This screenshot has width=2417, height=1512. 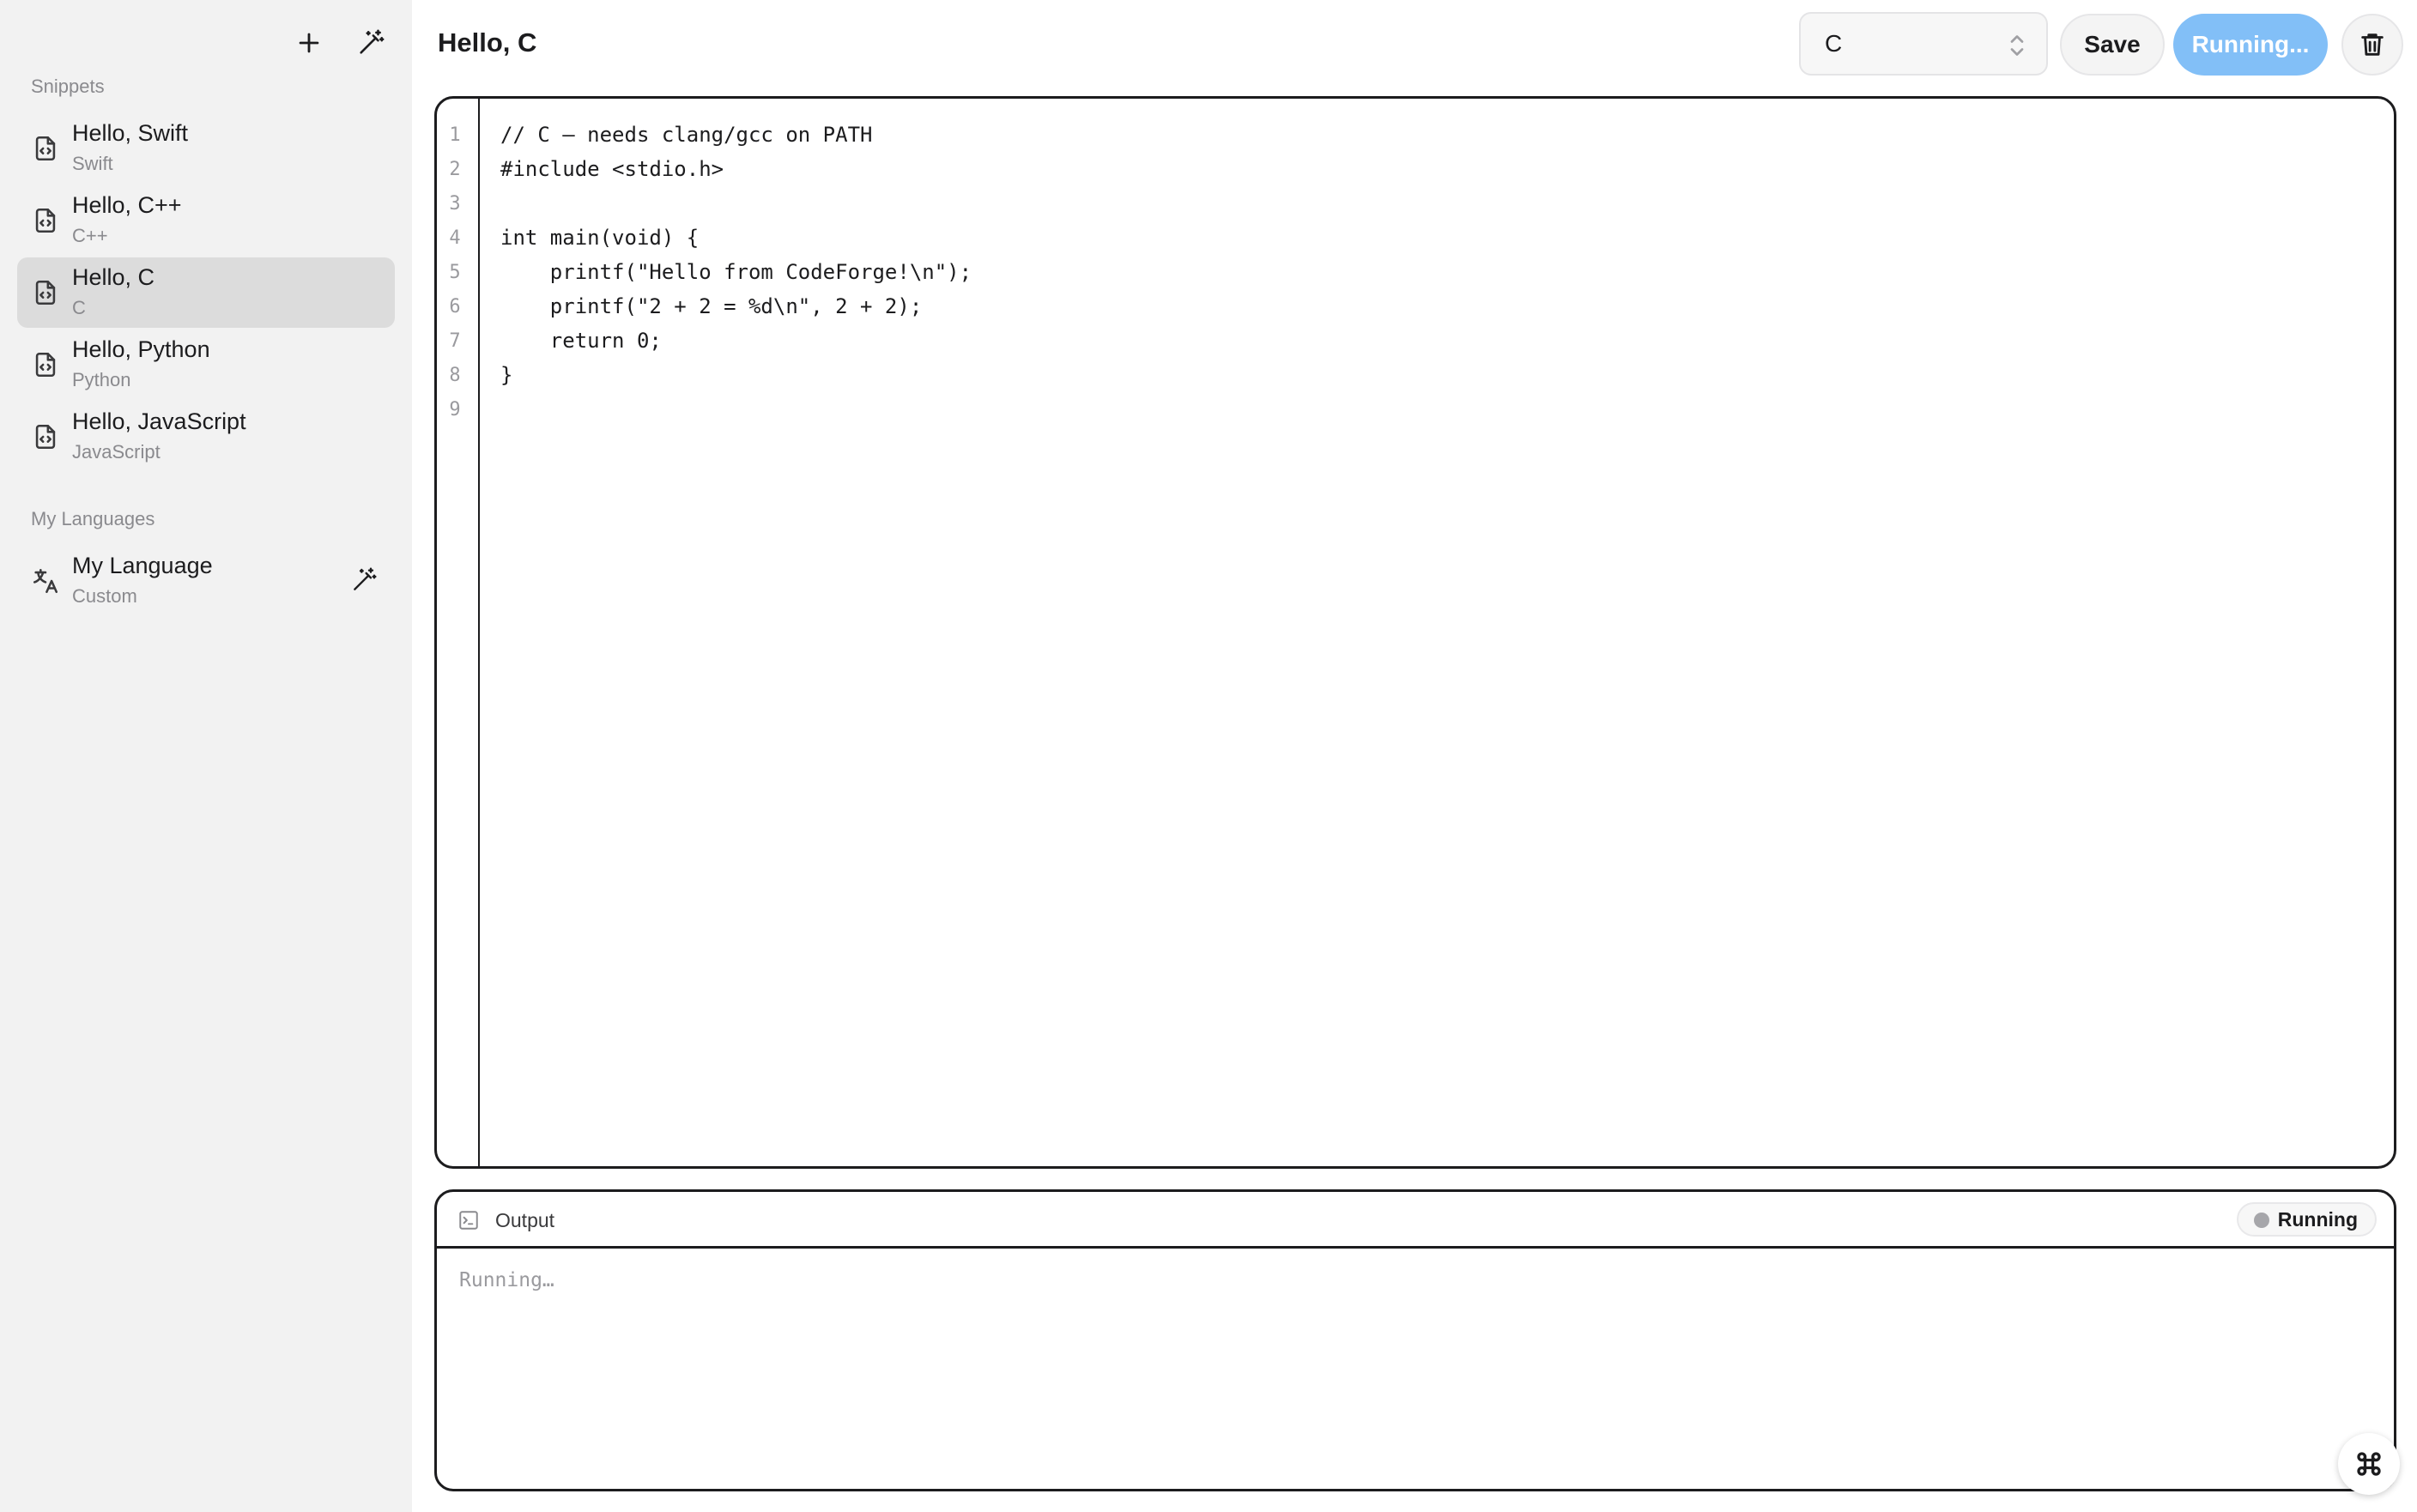 What do you see at coordinates (736, 272) in the screenshot?
I see `code-line: printf("Hello from CodeForge!\n");` at bounding box center [736, 272].